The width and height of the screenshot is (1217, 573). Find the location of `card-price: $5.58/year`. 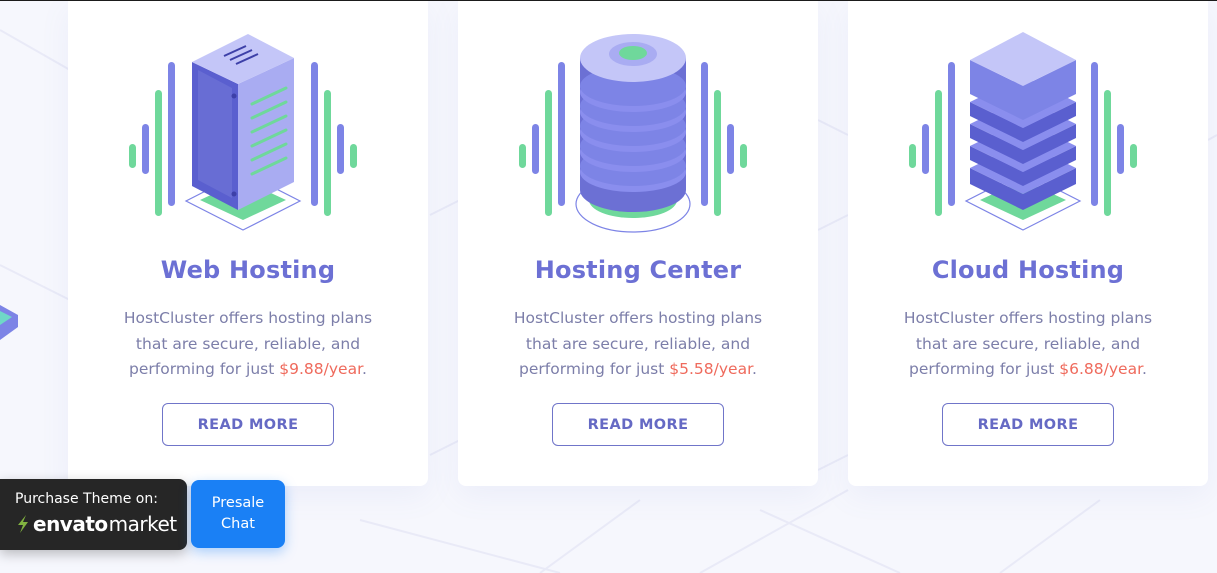

card-price: $5.58/year is located at coordinates (711, 369).